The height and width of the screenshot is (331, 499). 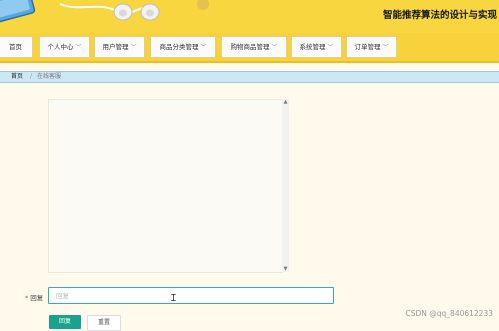 I want to click on site-title: 智能推荐算法的设计与实现, so click(x=439, y=15).